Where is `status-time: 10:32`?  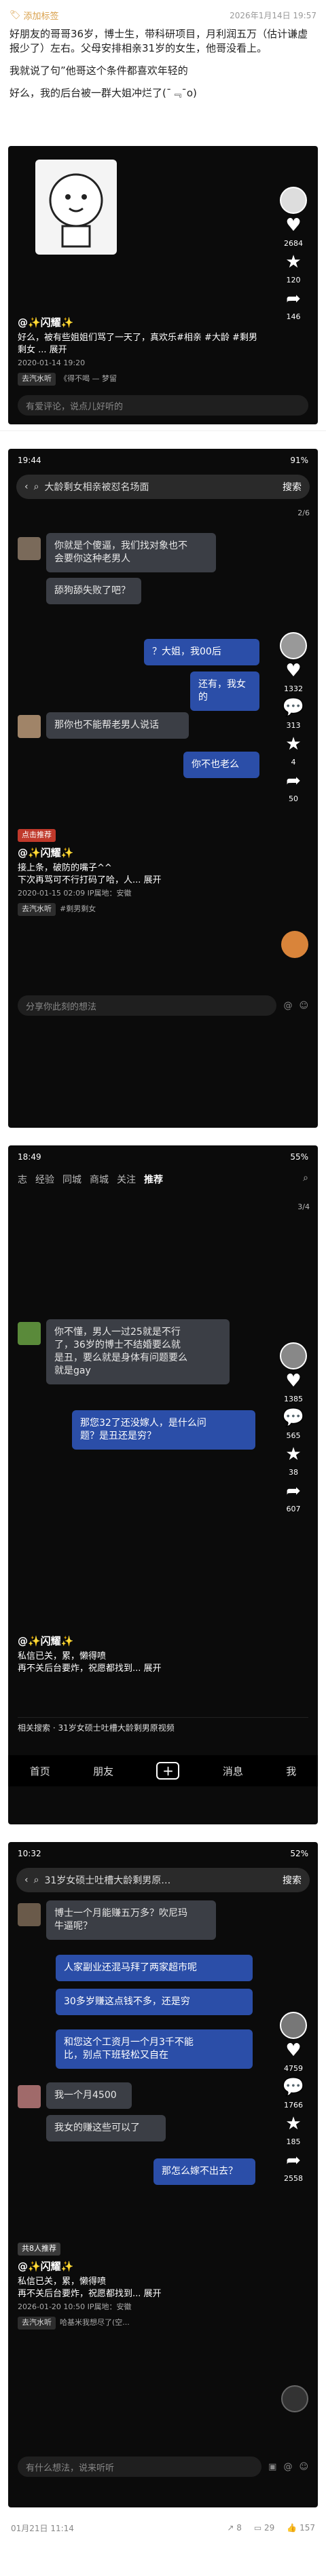 status-time: 10:32 is located at coordinates (30, 1853).